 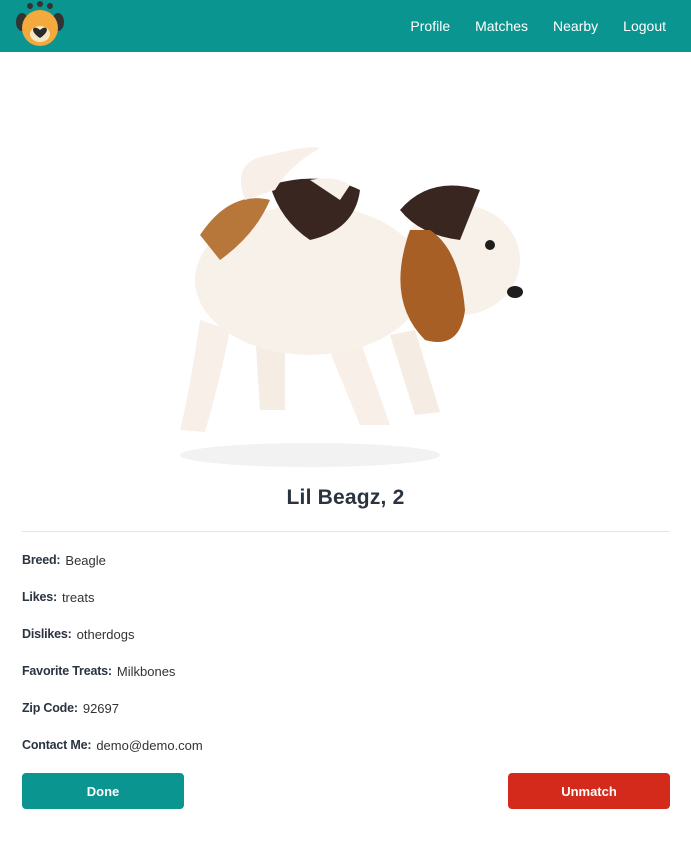 I want to click on done-button: Done, so click(x=103, y=791).